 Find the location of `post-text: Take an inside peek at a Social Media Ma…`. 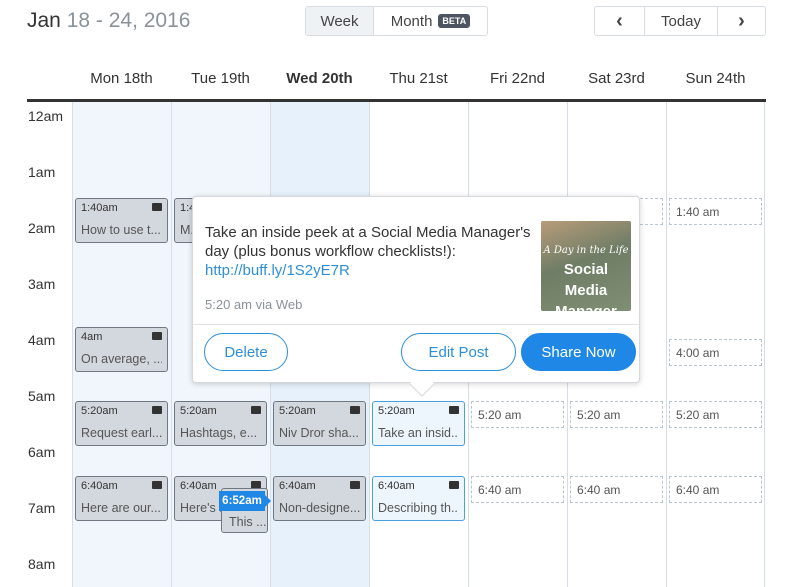

post-text: Take an inside peek at a Social Media Ma… is located at coordinates (368, 242).